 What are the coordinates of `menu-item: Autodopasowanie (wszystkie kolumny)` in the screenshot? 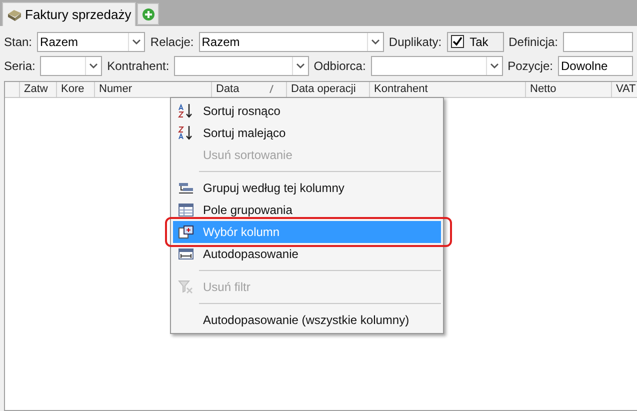 It's located at (307, 320).